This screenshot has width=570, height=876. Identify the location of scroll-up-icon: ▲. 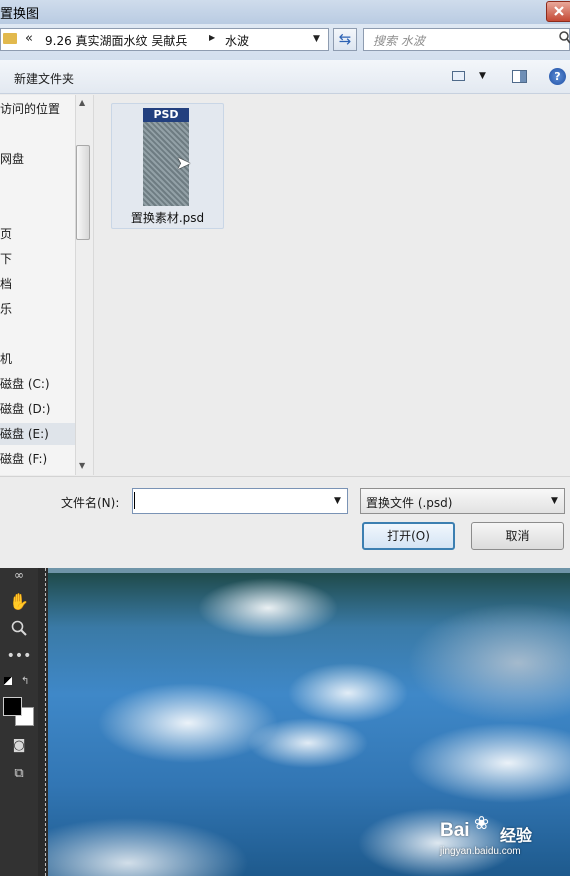
(82, 102).